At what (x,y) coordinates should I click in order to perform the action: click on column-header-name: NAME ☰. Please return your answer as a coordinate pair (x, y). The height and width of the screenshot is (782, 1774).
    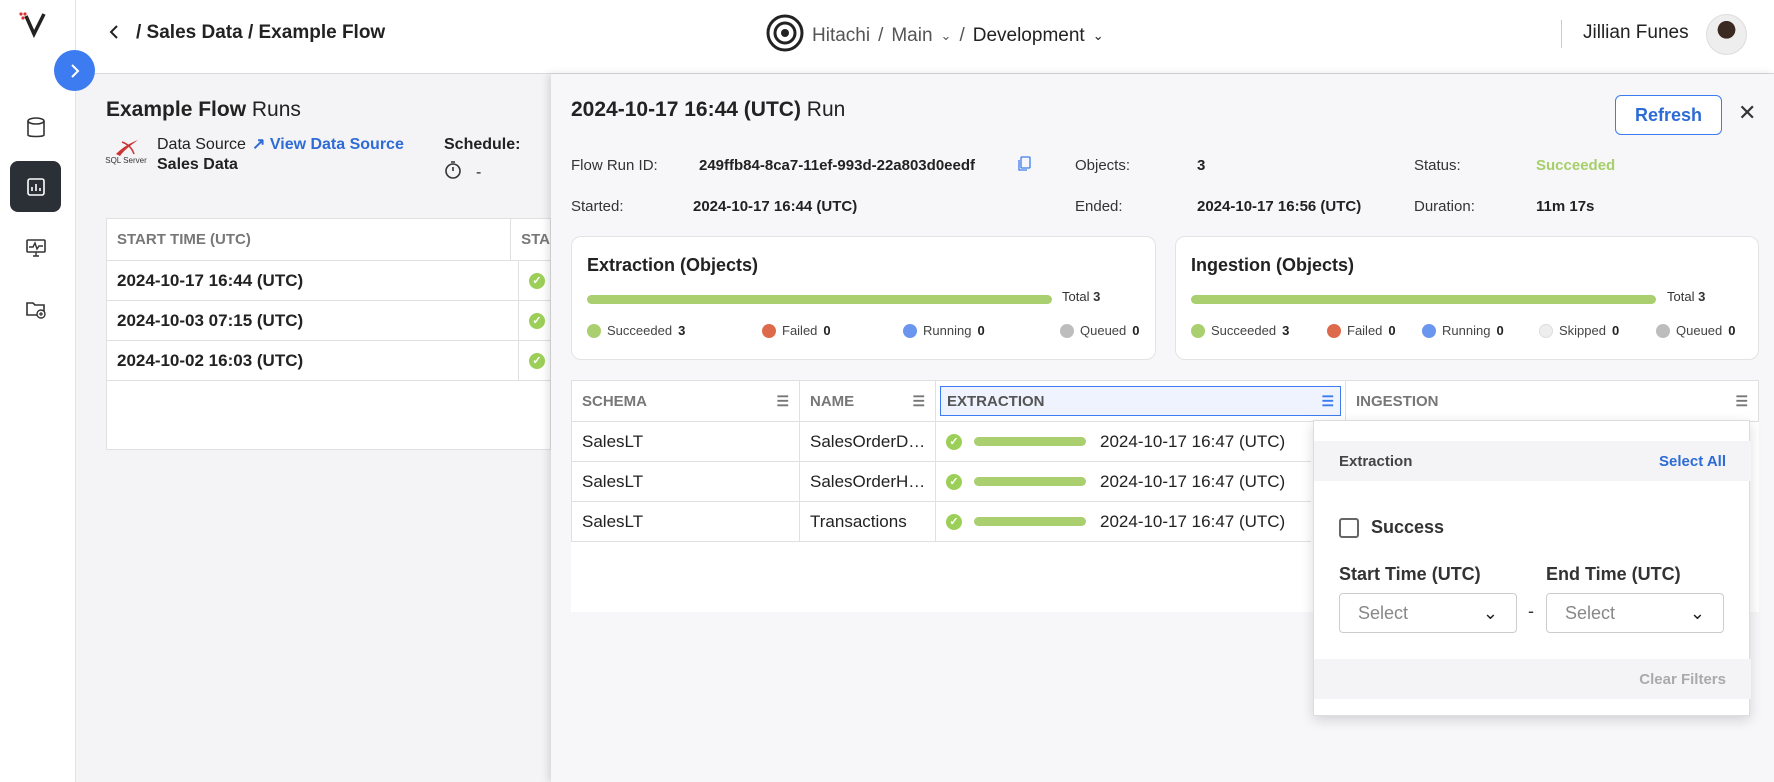
    Looking at the image, I should click on (868, 401).